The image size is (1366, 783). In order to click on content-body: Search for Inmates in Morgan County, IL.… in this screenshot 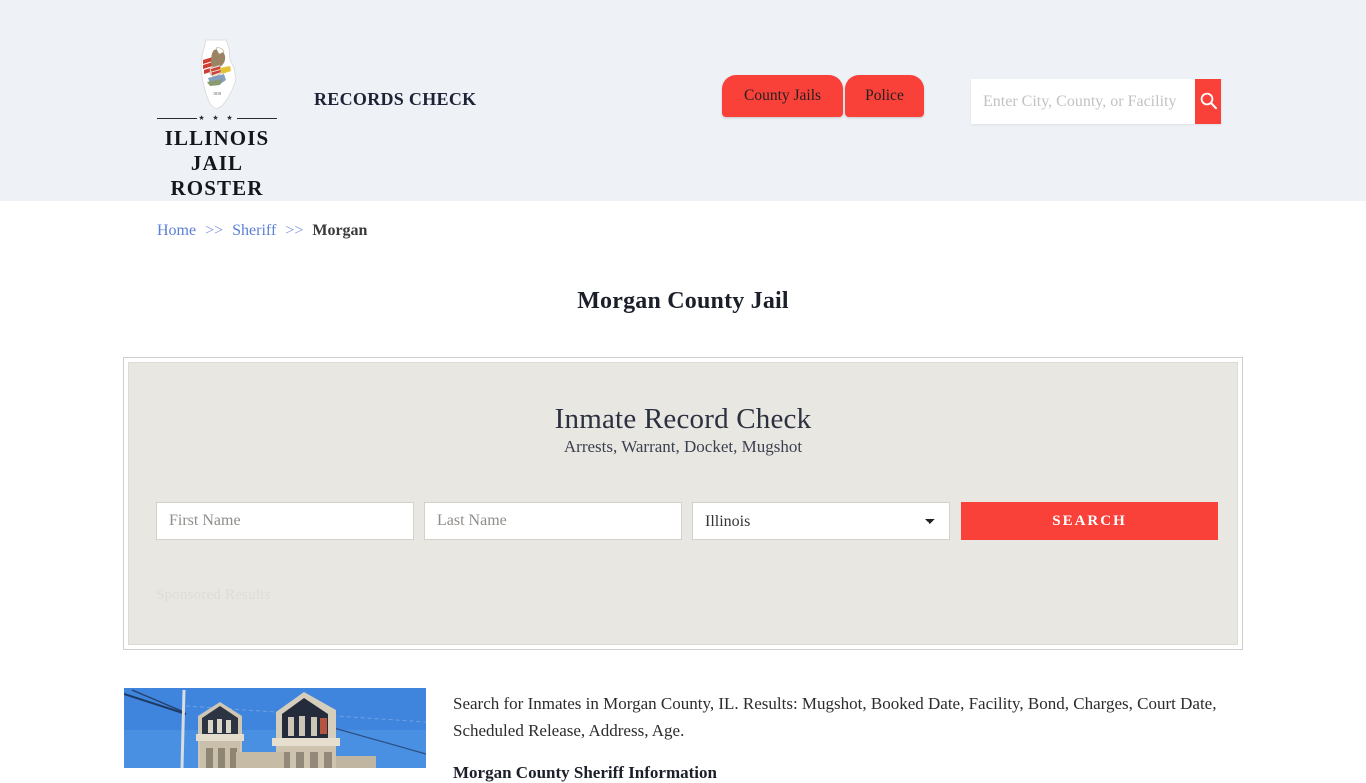, I will do `click(849, 736)`.